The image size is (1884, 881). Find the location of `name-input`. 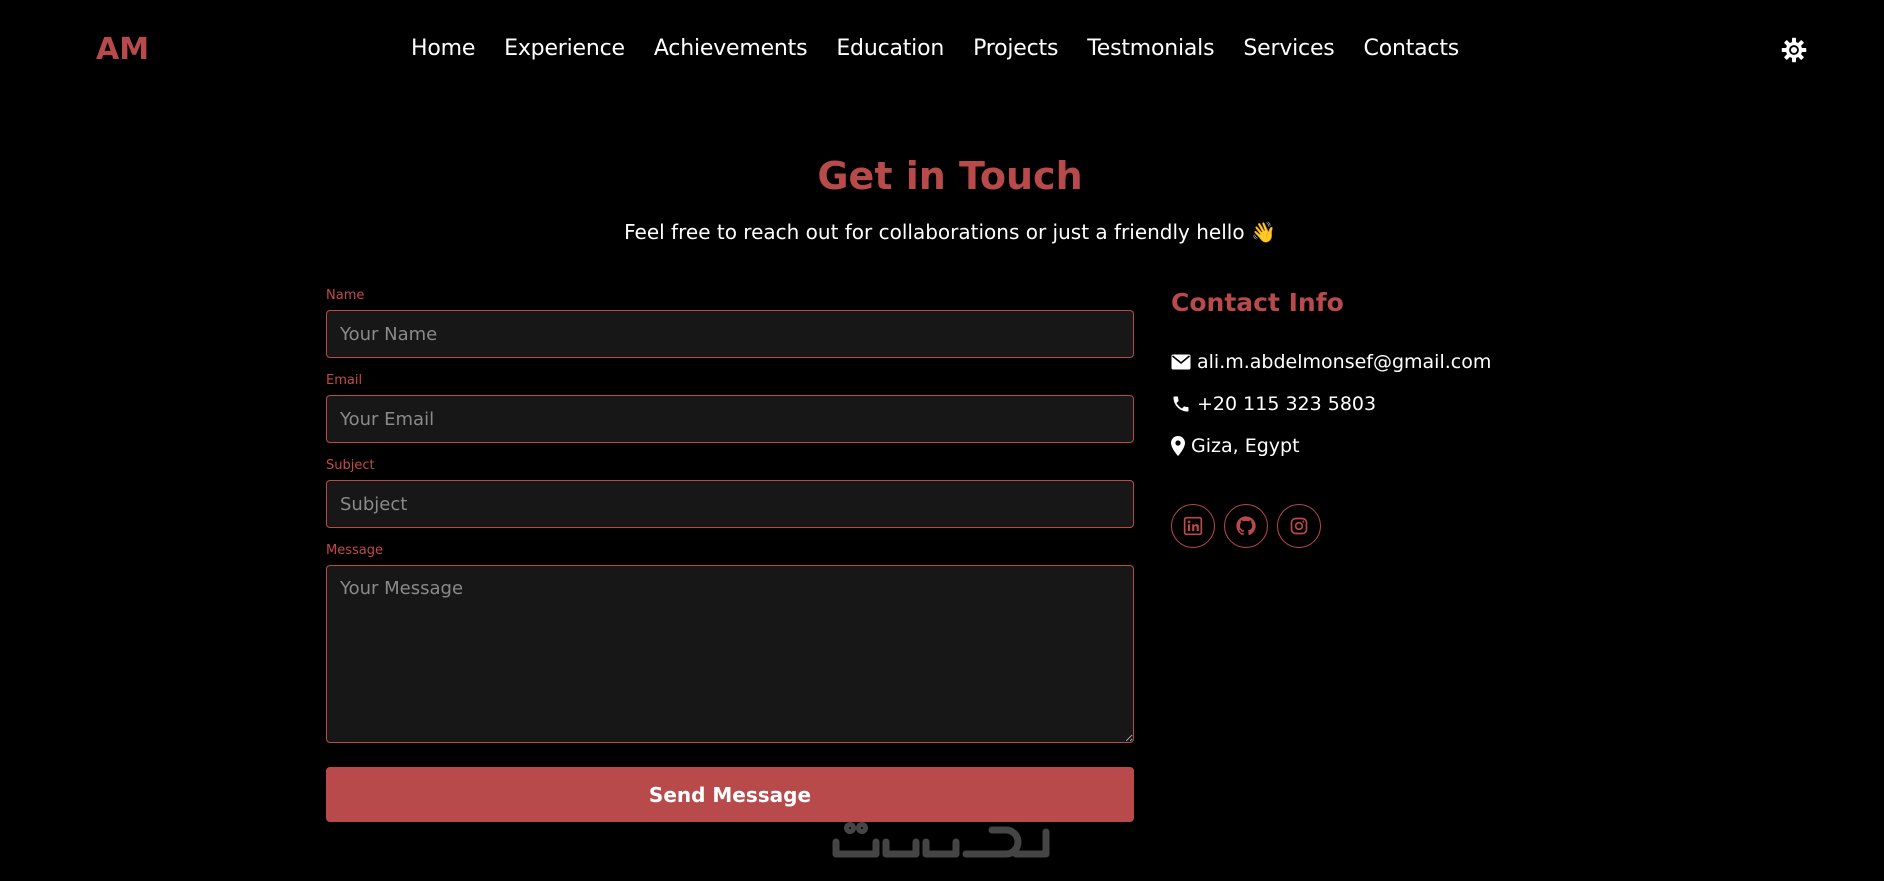

name-input is located at coordinates (730, 334).